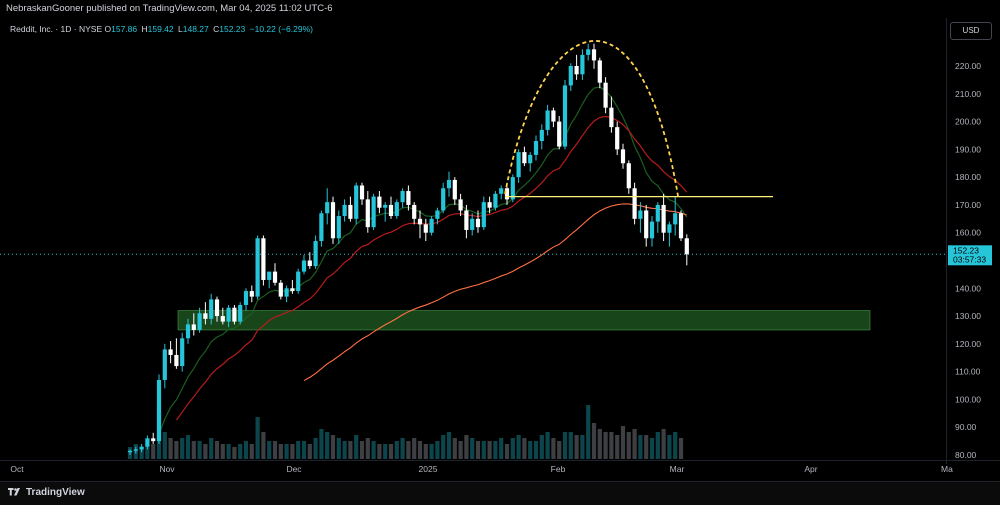 The height and width of the screenshot is (505, 1000). I want to click on x-tick-label: Apr, so click(810, 469).